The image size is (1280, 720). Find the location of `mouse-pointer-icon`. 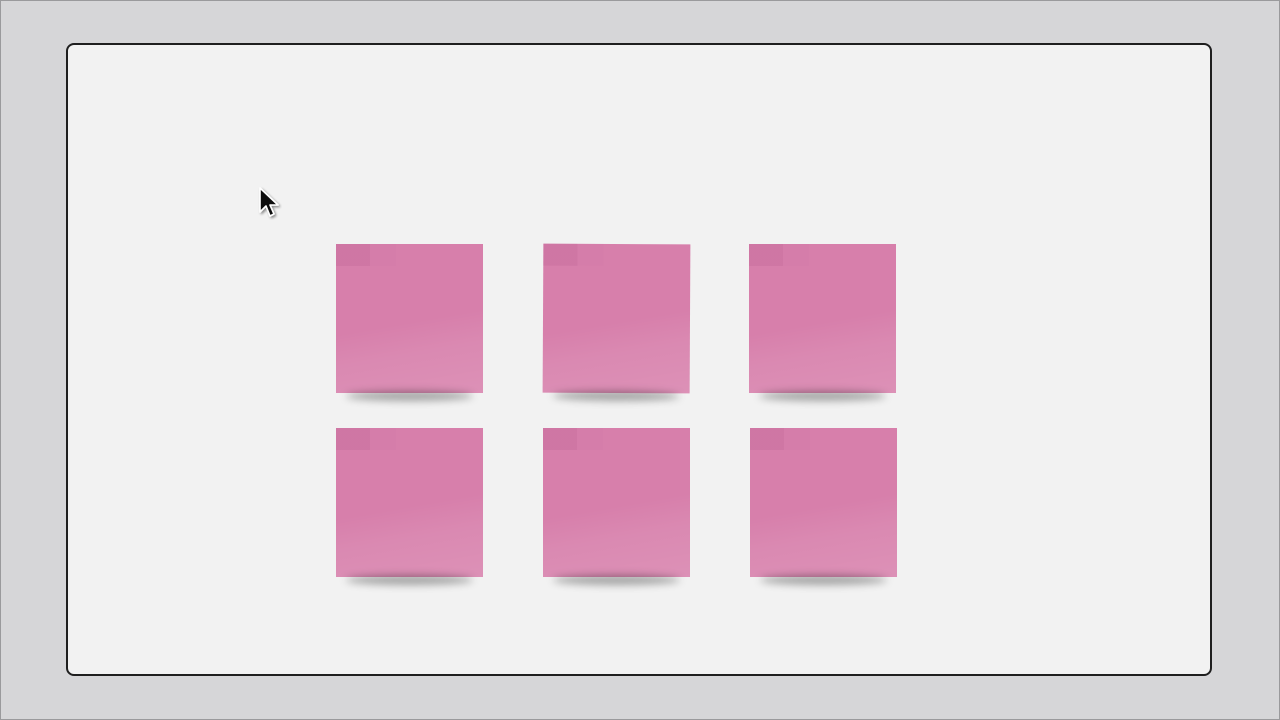

mouse-pointer-icon is located at coordinates (269, 202).